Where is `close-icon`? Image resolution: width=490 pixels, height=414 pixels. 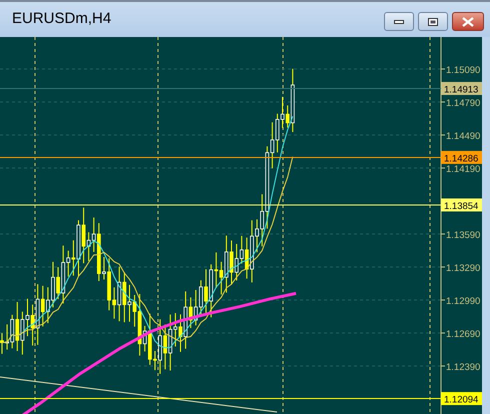
close-icon is located at coordinates (468, 21).